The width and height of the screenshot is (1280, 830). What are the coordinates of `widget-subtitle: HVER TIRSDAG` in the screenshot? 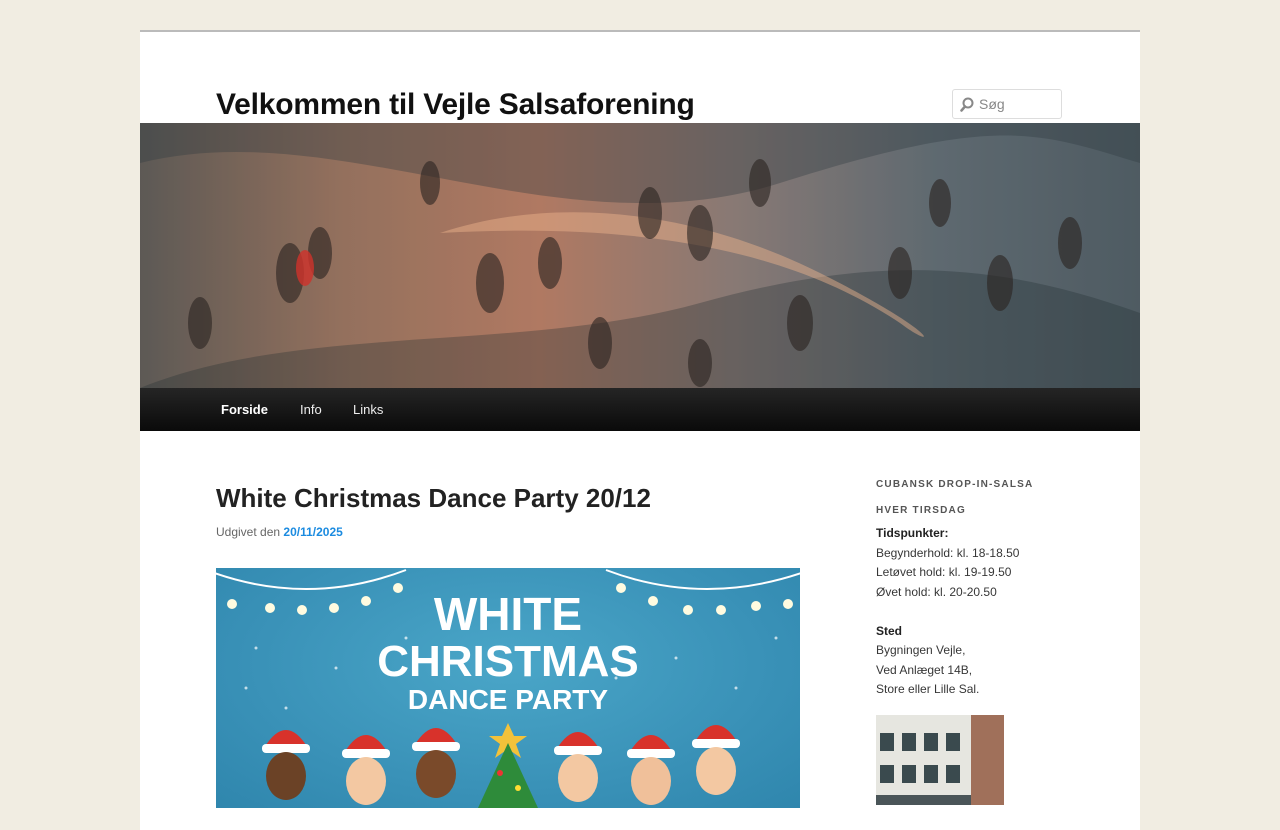 It's located at (921, 510).